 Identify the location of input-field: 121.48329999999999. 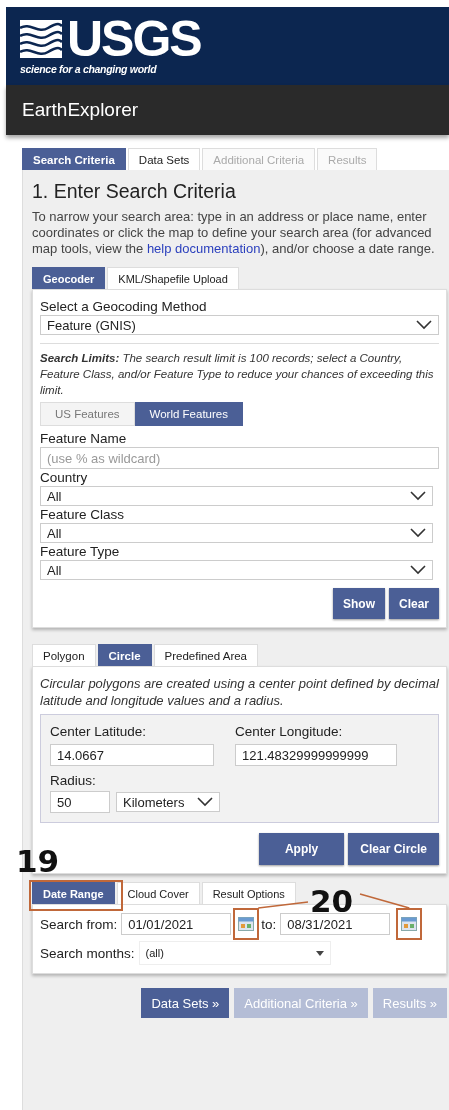
(316, 755).